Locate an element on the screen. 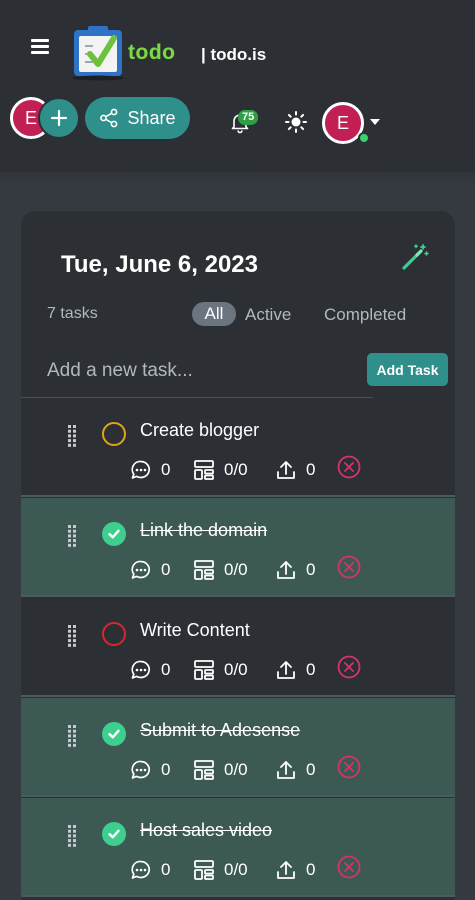  filter-all-tab: All is located at coordinates (214, 314).